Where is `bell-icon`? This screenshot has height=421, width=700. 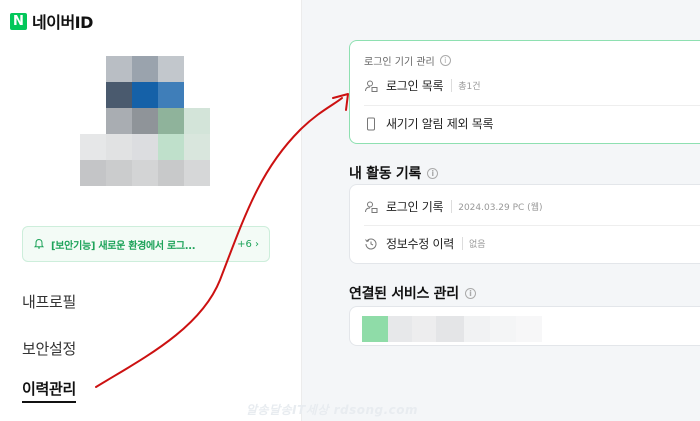 bell-icon is located at coordinates (39, 243).